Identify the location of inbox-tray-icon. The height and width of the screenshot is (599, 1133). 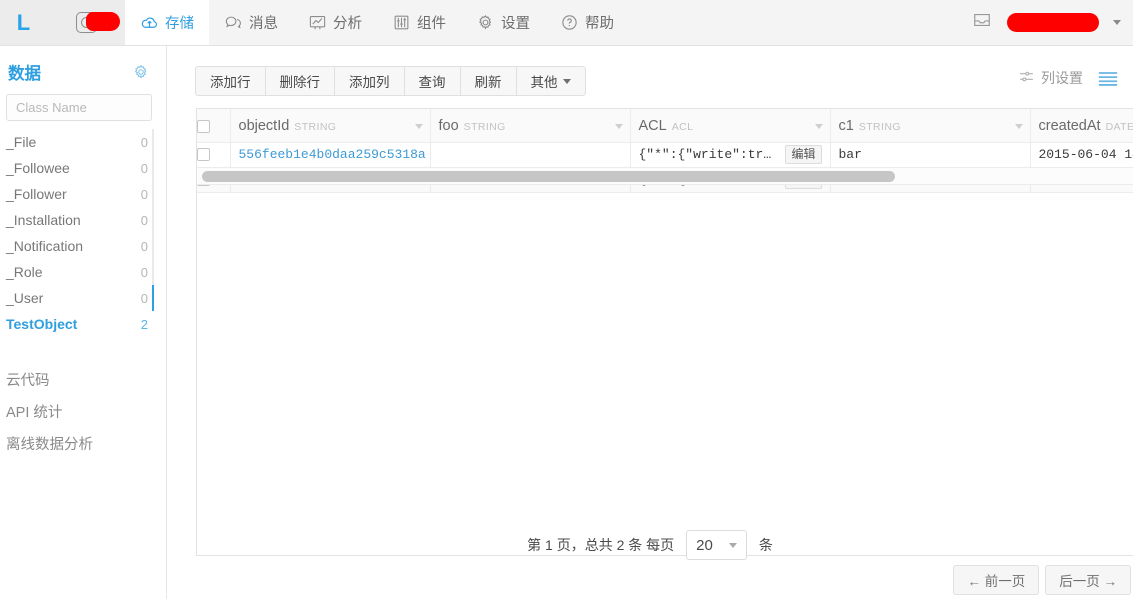
(982, 22).